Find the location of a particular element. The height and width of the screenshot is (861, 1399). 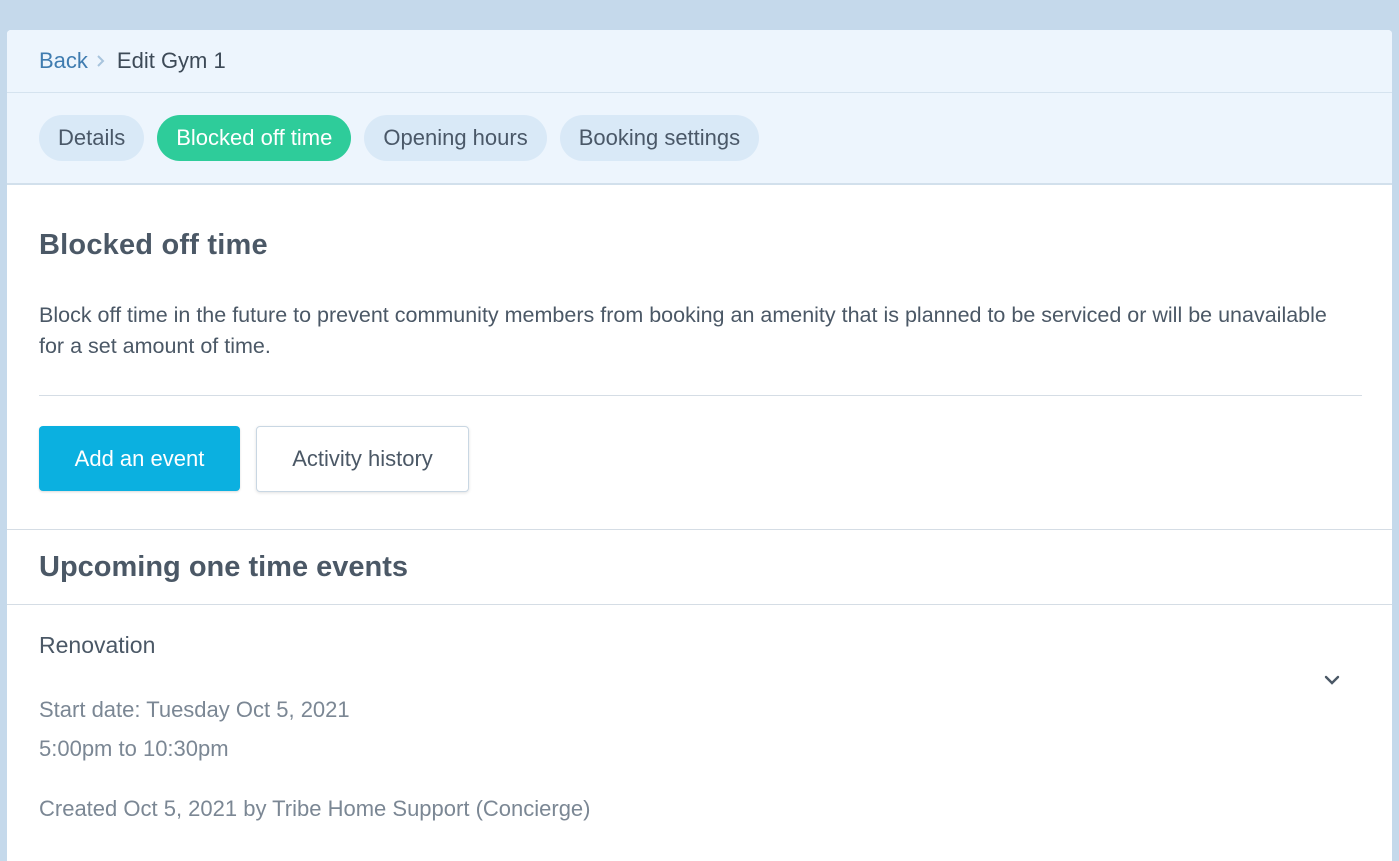

breadcrumb-back-link: Back is located at coordinates (63, 61).